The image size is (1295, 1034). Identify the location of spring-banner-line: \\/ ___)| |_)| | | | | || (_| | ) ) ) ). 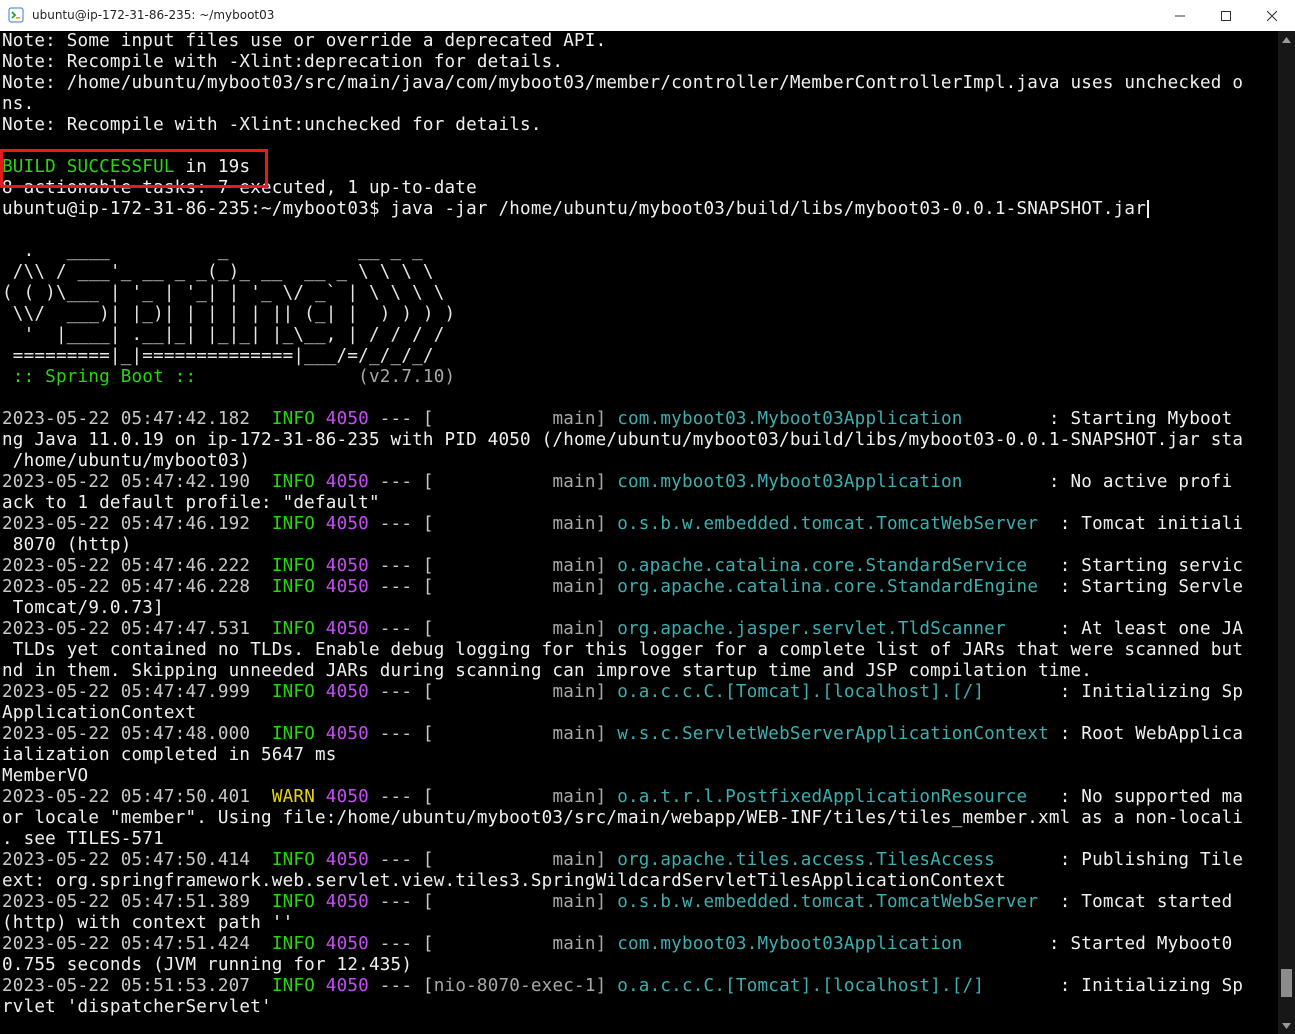
(229, 314).